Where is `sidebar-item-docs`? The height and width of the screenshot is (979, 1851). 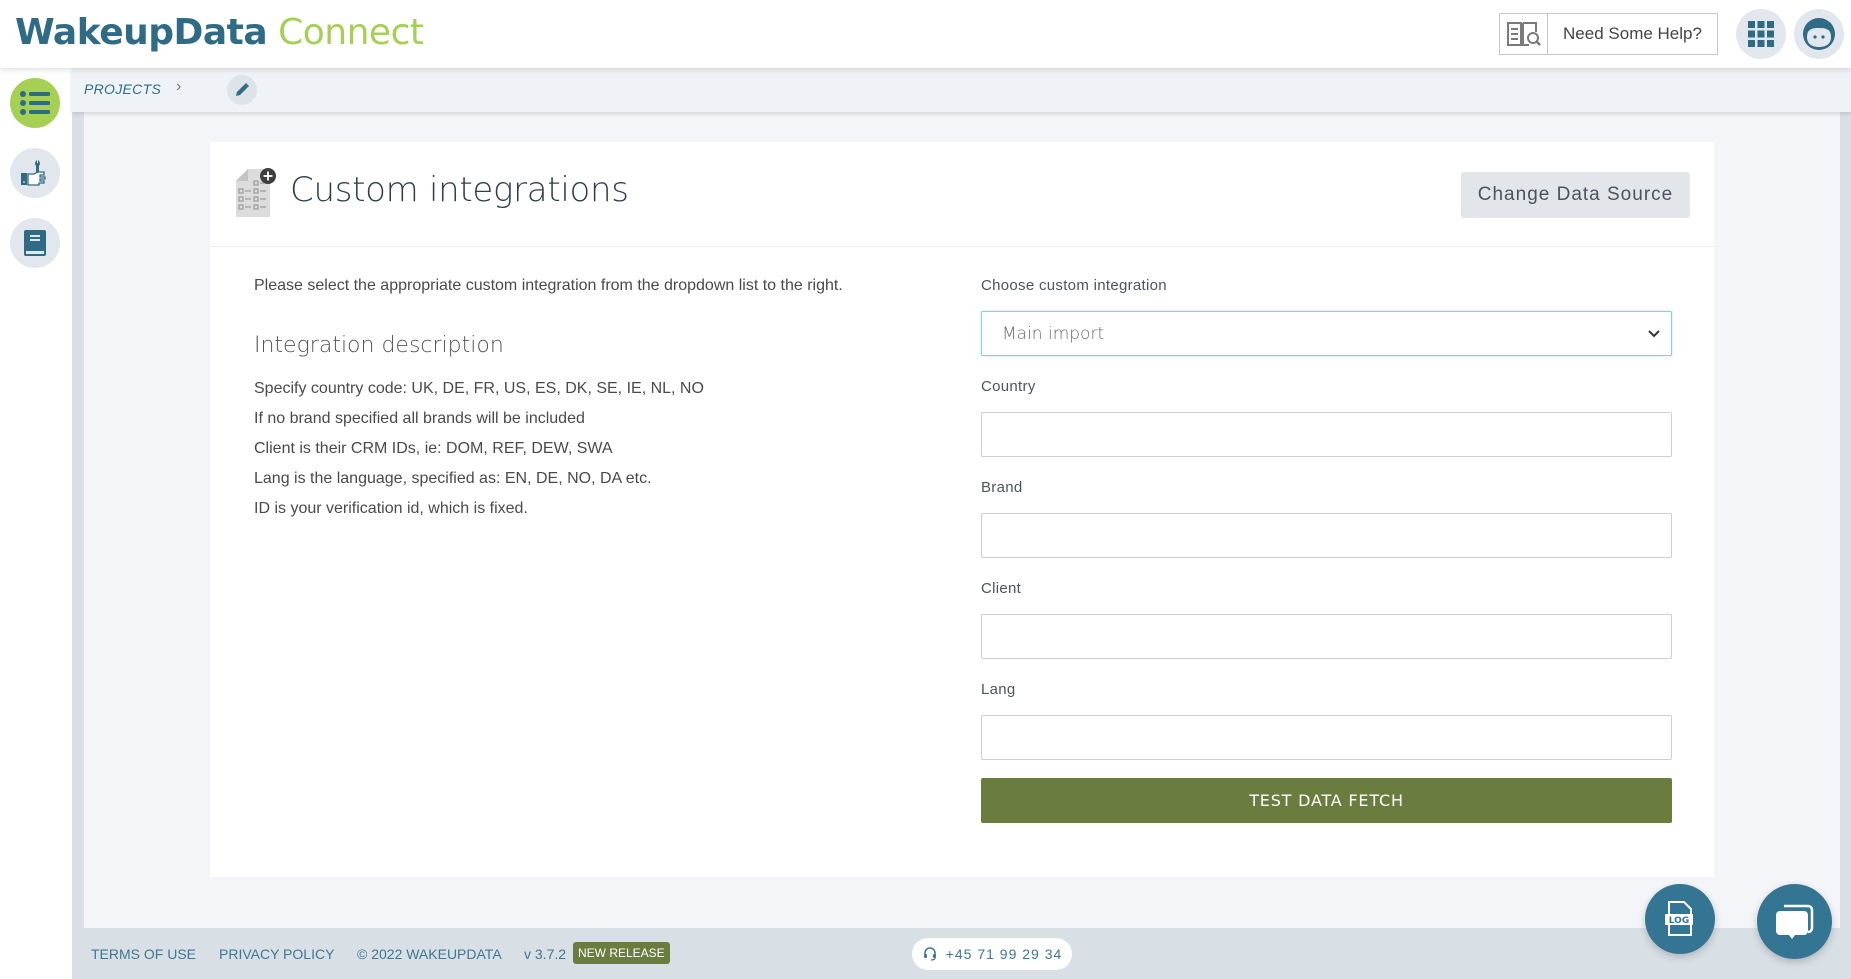 sidebar-item-docs is located at coordinates (35, 243).